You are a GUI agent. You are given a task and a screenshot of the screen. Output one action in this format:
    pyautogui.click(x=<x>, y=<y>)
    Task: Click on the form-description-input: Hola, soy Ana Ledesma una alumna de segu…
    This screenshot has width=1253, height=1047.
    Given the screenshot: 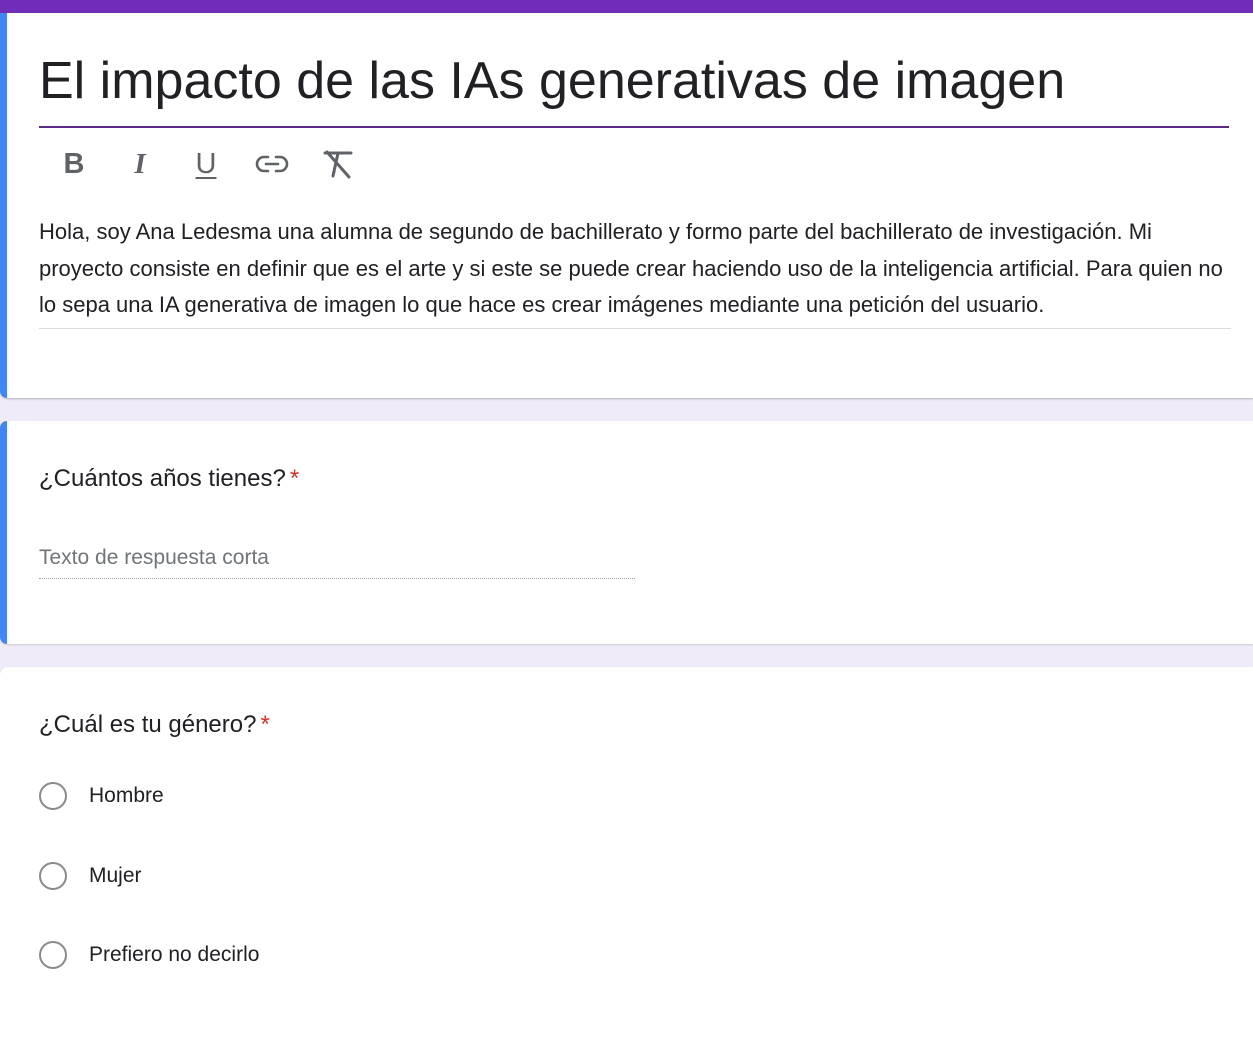 What is the action you would take?
    pyautogui.click(x=635, y=271)
    